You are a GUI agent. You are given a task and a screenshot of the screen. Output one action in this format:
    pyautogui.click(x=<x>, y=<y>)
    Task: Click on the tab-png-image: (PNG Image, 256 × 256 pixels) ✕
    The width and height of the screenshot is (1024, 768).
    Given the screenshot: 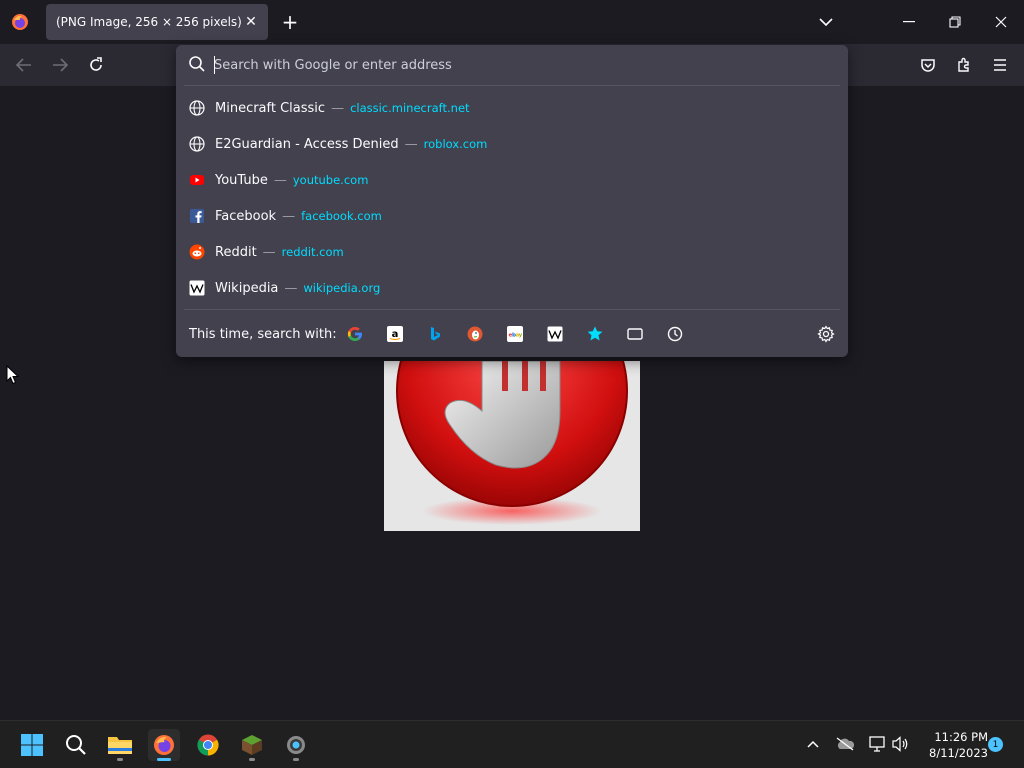 What is the action you would take?
    pyautogui.click(x=157, y=22)
    